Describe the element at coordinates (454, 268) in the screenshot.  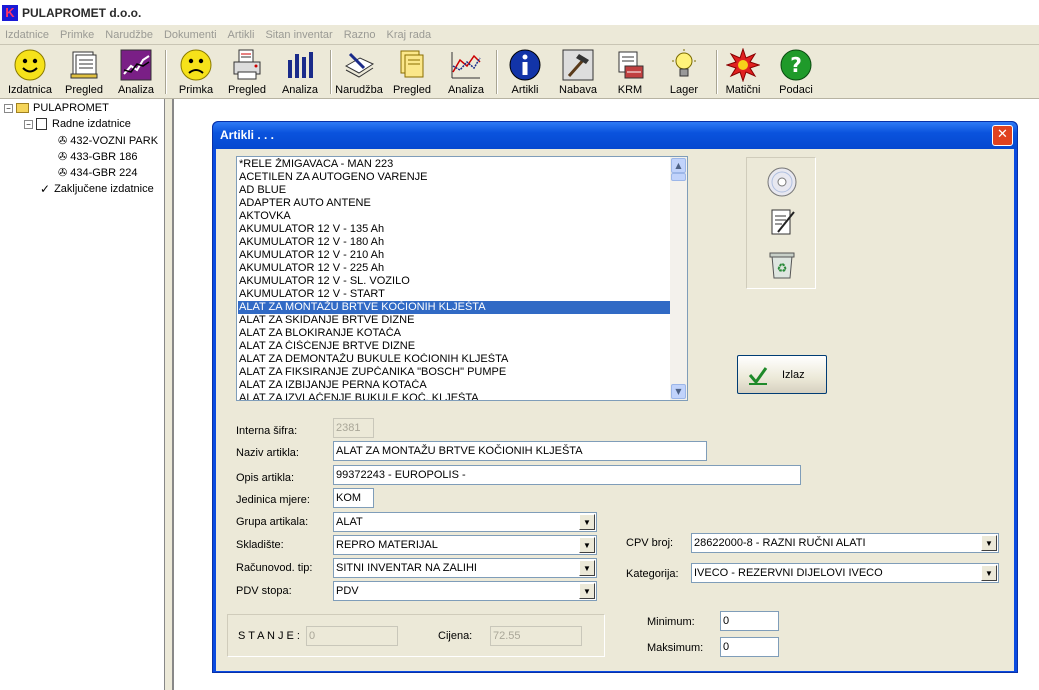
I see `list-item: AKUMULATOR 12 V - 225 Ah` at that location.